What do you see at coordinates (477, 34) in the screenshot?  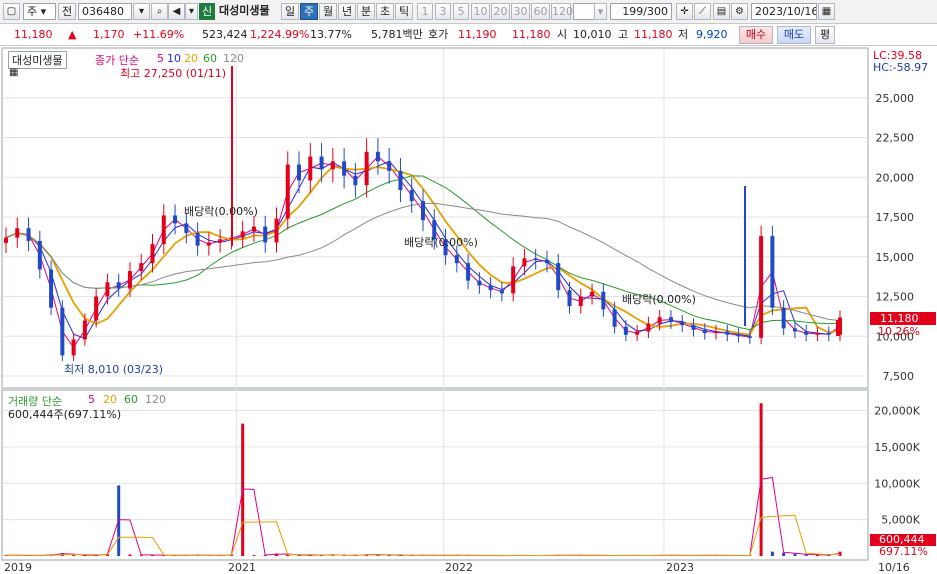 I see `ask-price: 11,190` at bounding box center [477, 34].